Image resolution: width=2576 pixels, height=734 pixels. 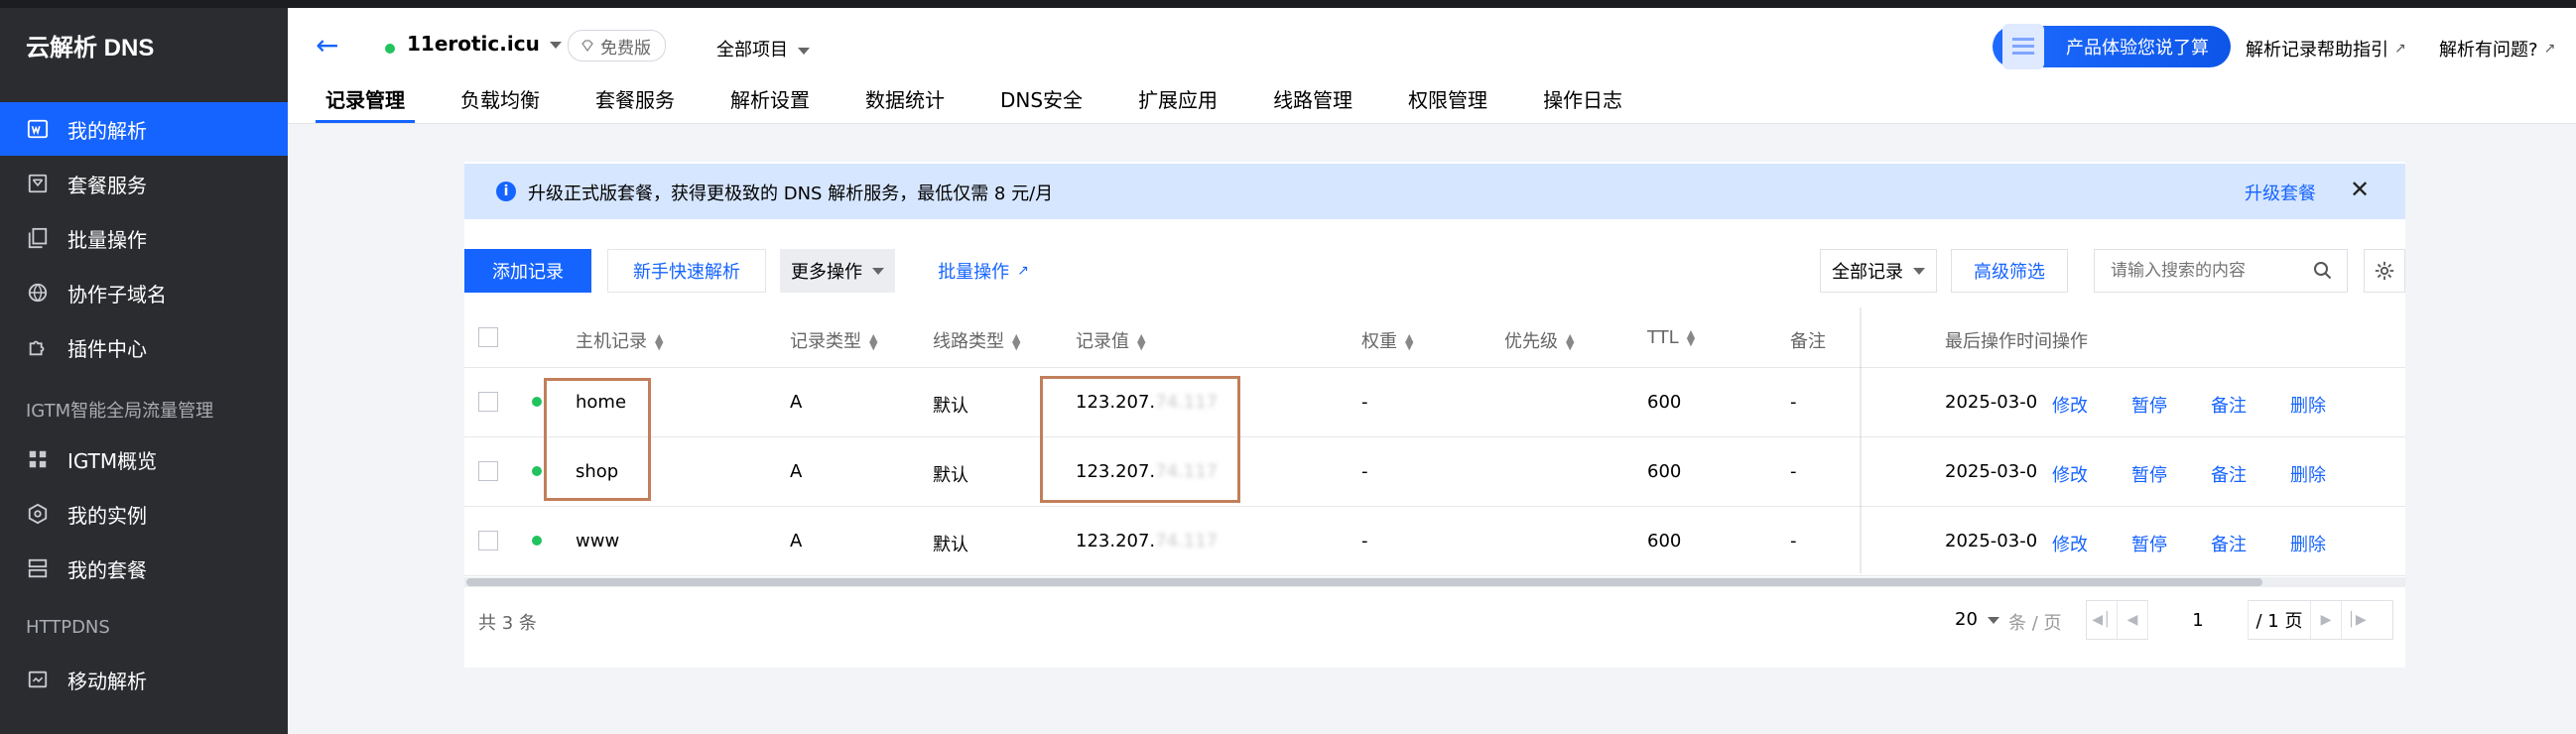 What do you see at coordinates (488, 337) in the screenshot?
I see `select-all-checkbox` at bounding box center [488, 337].